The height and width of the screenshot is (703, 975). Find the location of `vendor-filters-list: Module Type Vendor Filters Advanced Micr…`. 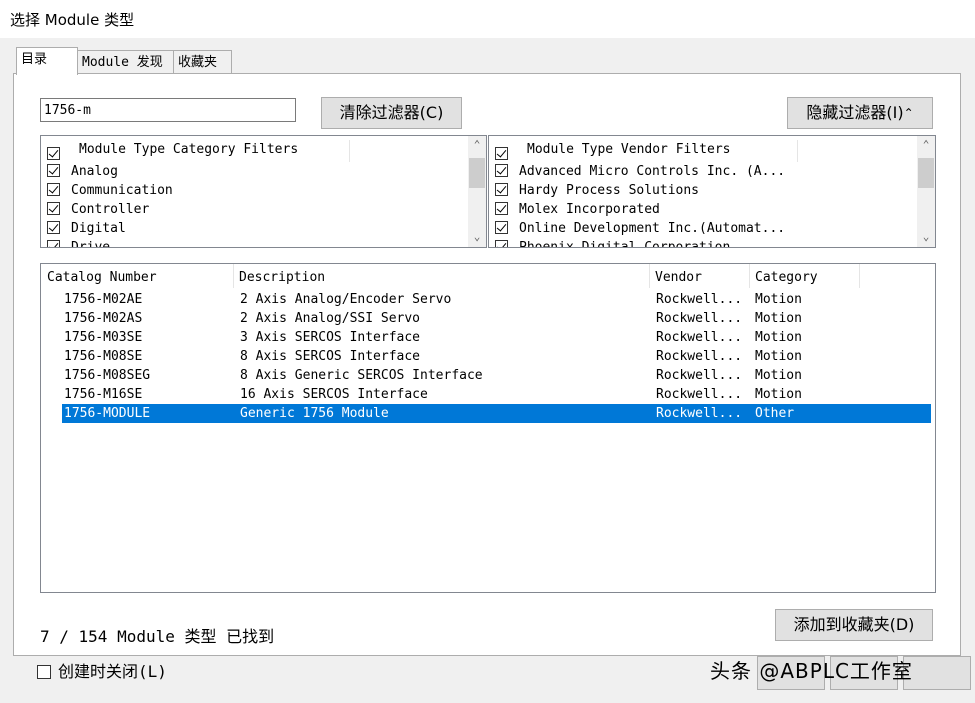

vendor-filters-list: Module Type Vendor Filters Advanced Micr… is located at coordinates (712, 191).